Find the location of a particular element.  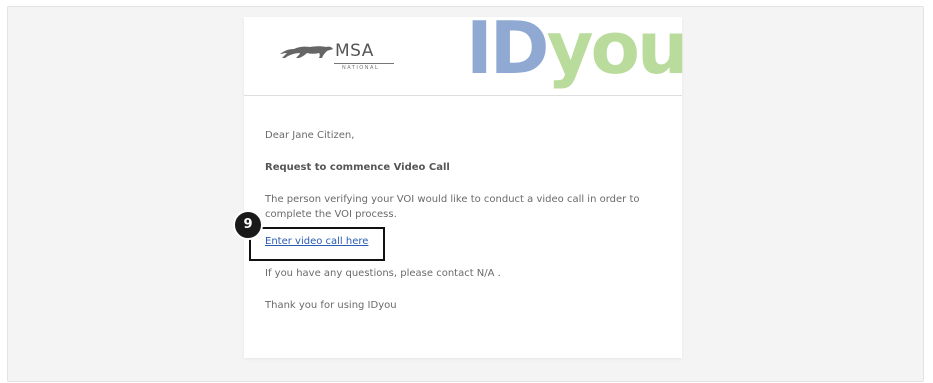

msa-logo: MSA NATIONAL is located at coordinates (336, 59).